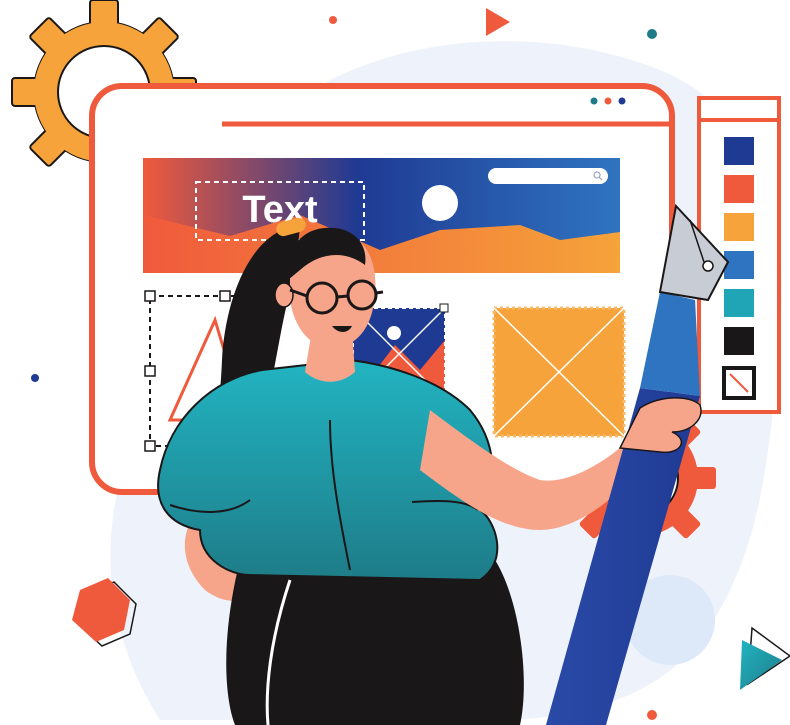 This screenshot has height=725, width=790. Describe the element at coordinates (739, 227) in the screenshot. I see `swatch-orange` at that location.